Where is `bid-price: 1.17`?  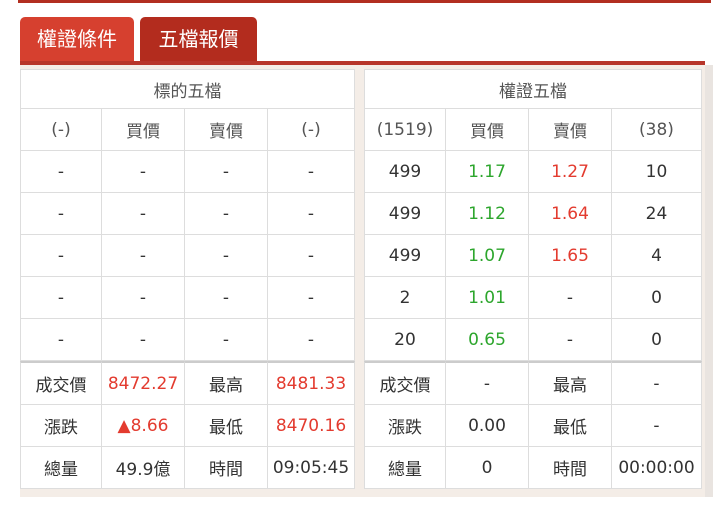
bid-price: 1.17 is located at coordinates (487, 172).